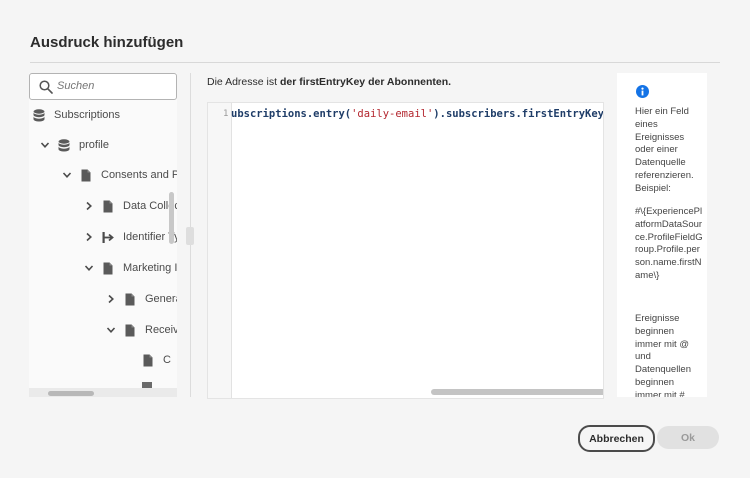 The height and width of the screenshot is (478, 750). What do you see at coordinates (365, 82) in the screenshot?
I see `description-bold-text: der firstEntryKey der Abonnenten.` at bounding box center [365, 82].